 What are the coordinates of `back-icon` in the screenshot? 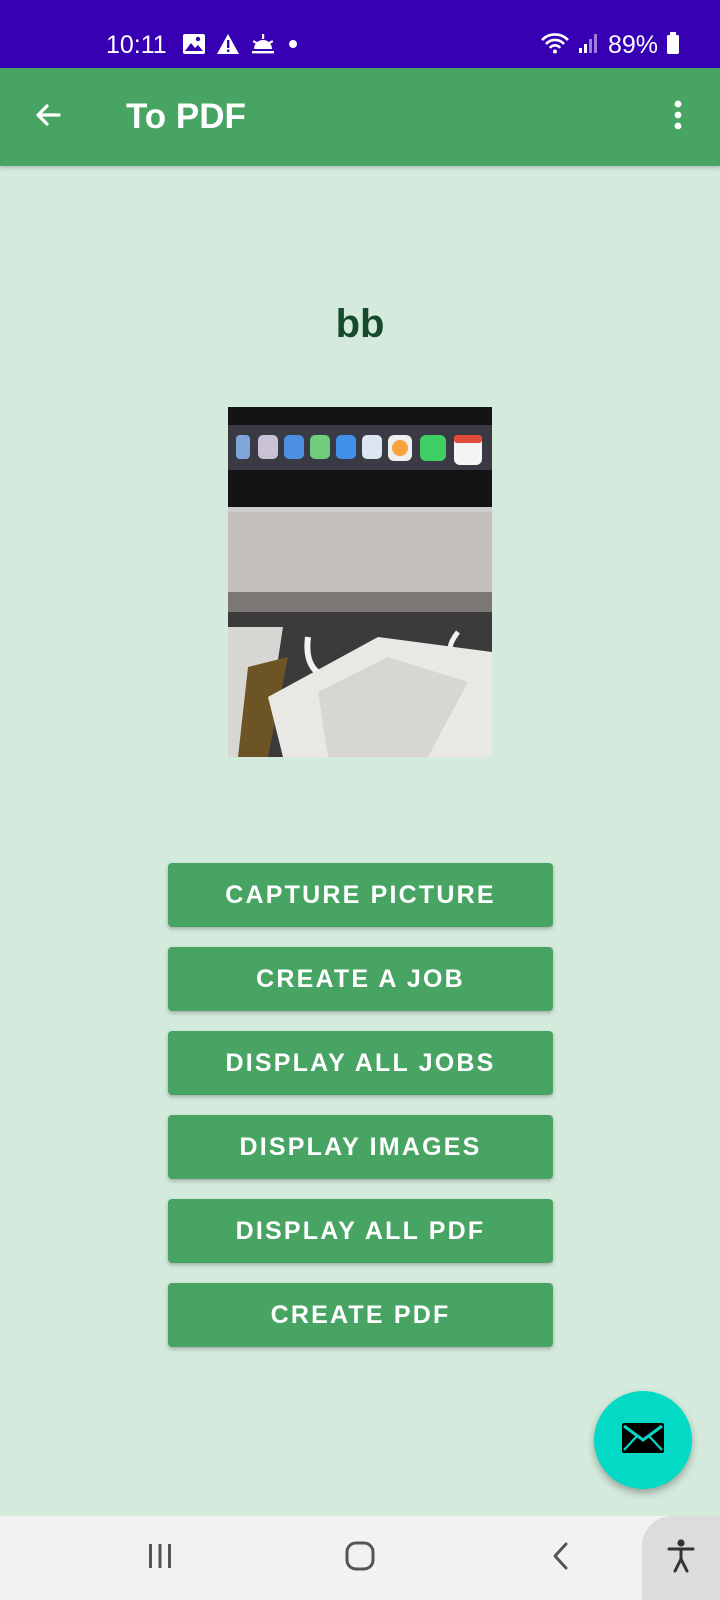 It's located at (561, 1558).